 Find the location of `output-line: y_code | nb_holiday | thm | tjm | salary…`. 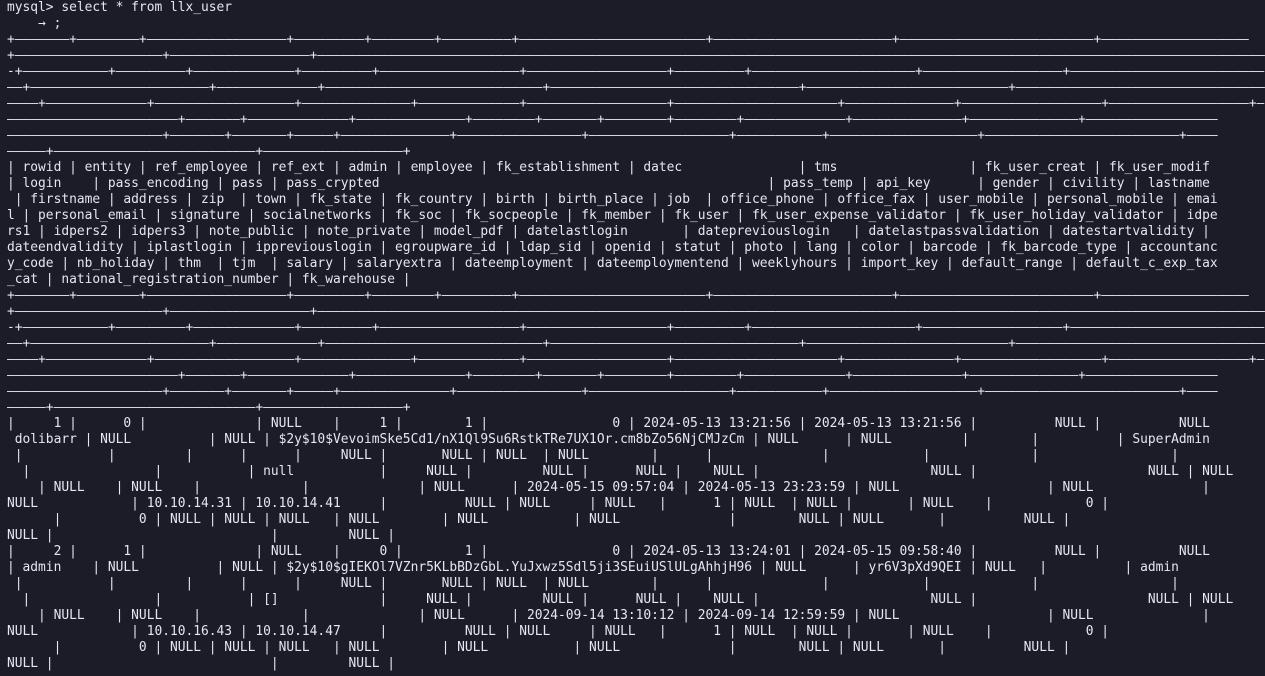

output-line: y_code | nb_holiday | thm | tjm | salary… is located at coordinates (612, 263).